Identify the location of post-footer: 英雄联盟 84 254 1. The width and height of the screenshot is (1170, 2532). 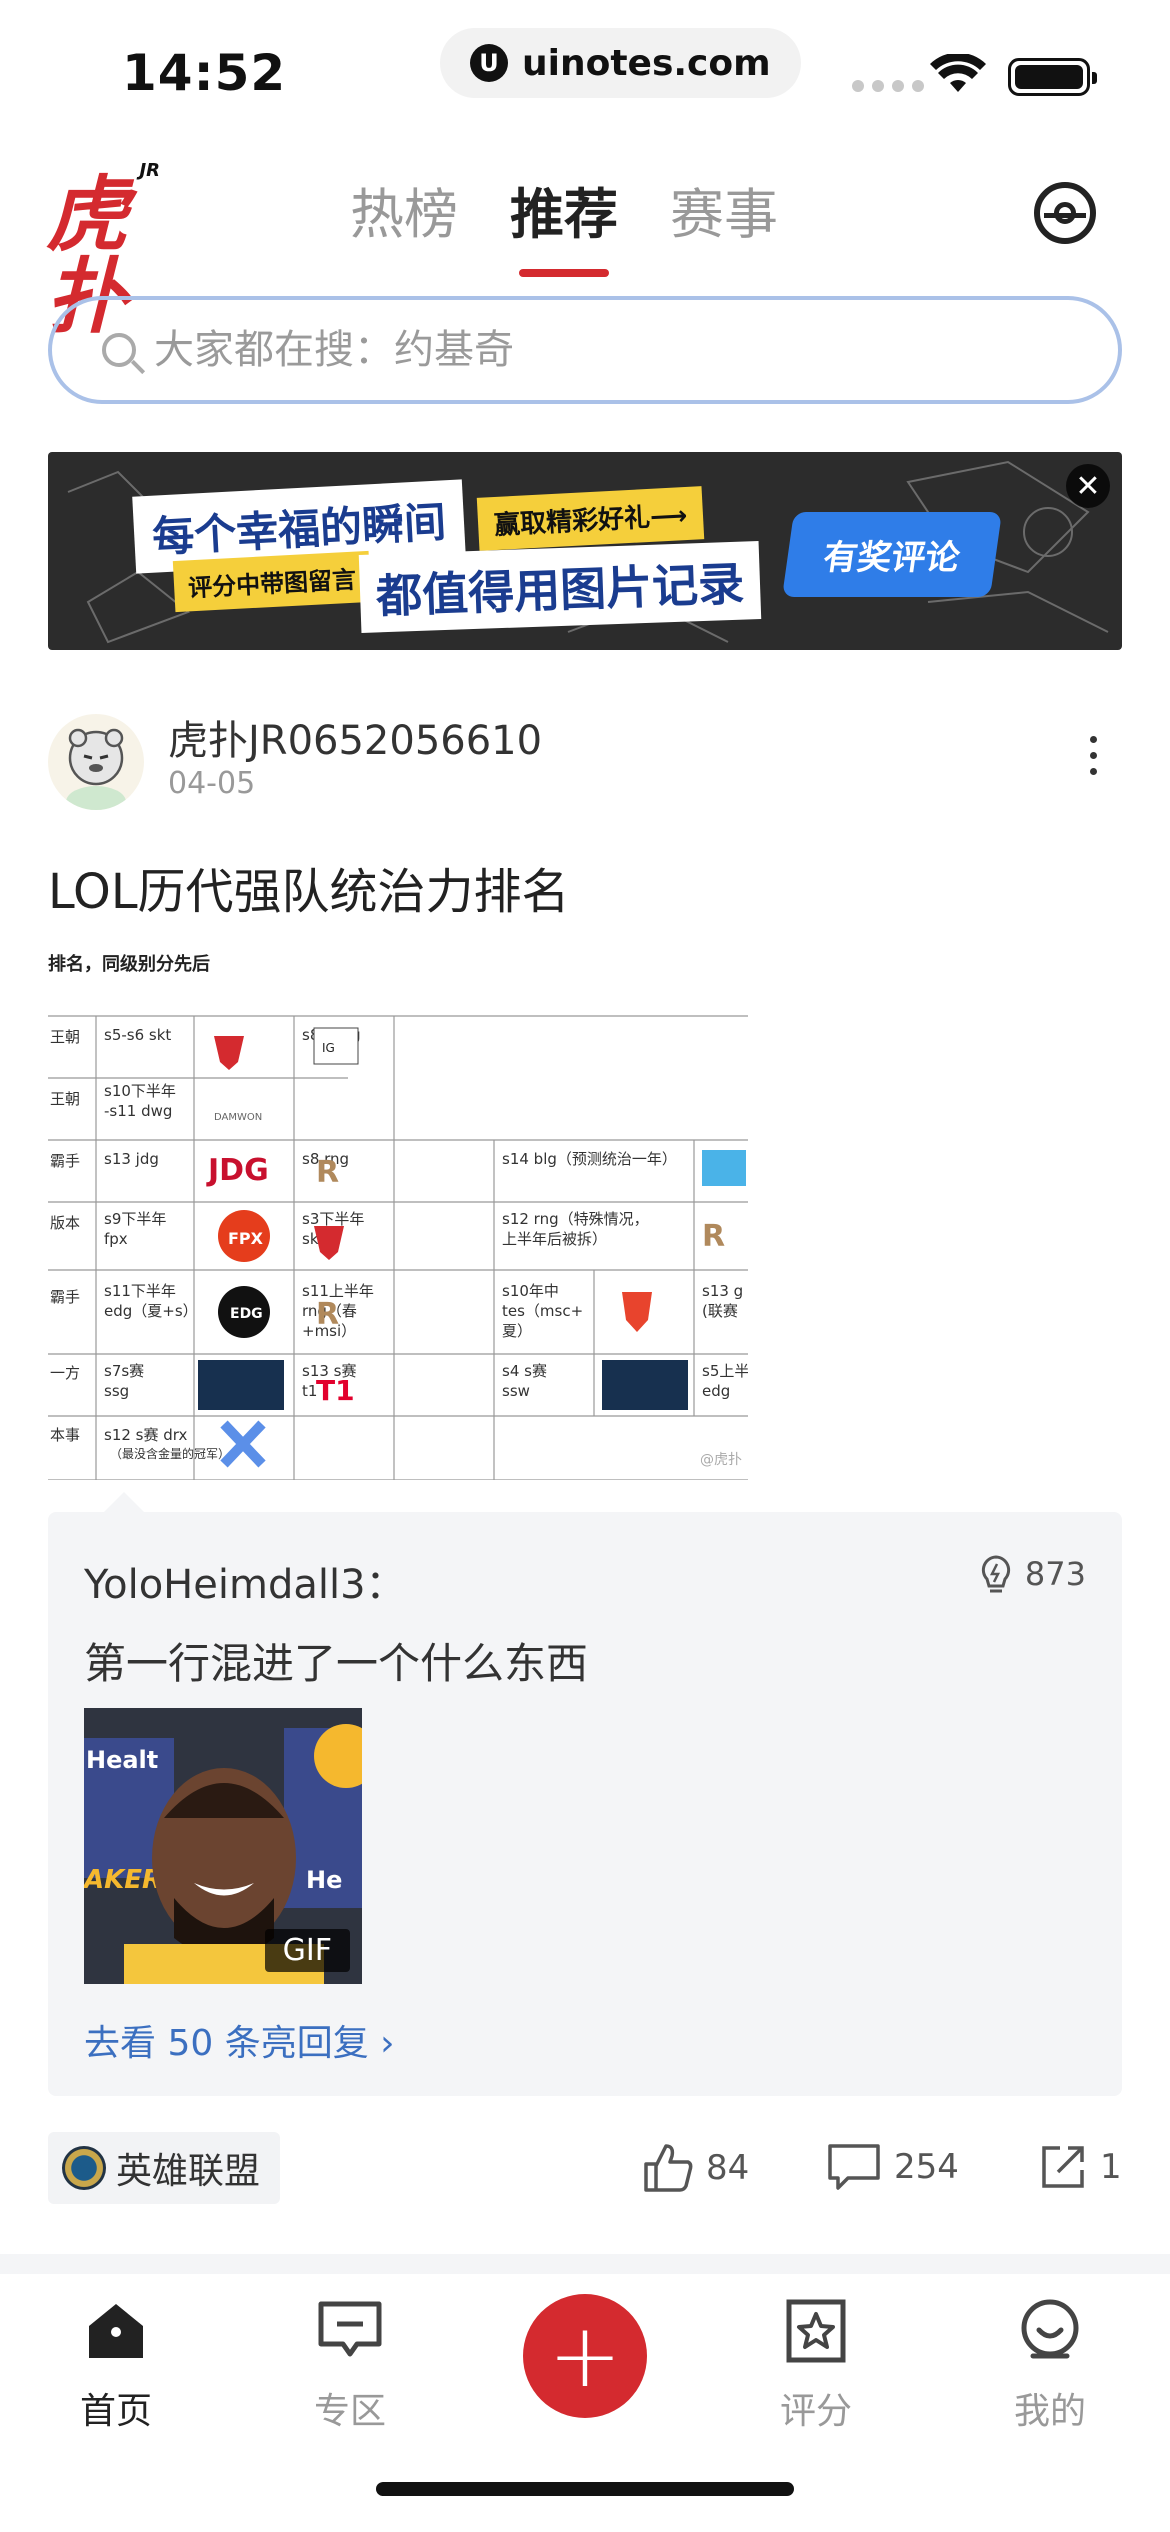
(585, 2168).